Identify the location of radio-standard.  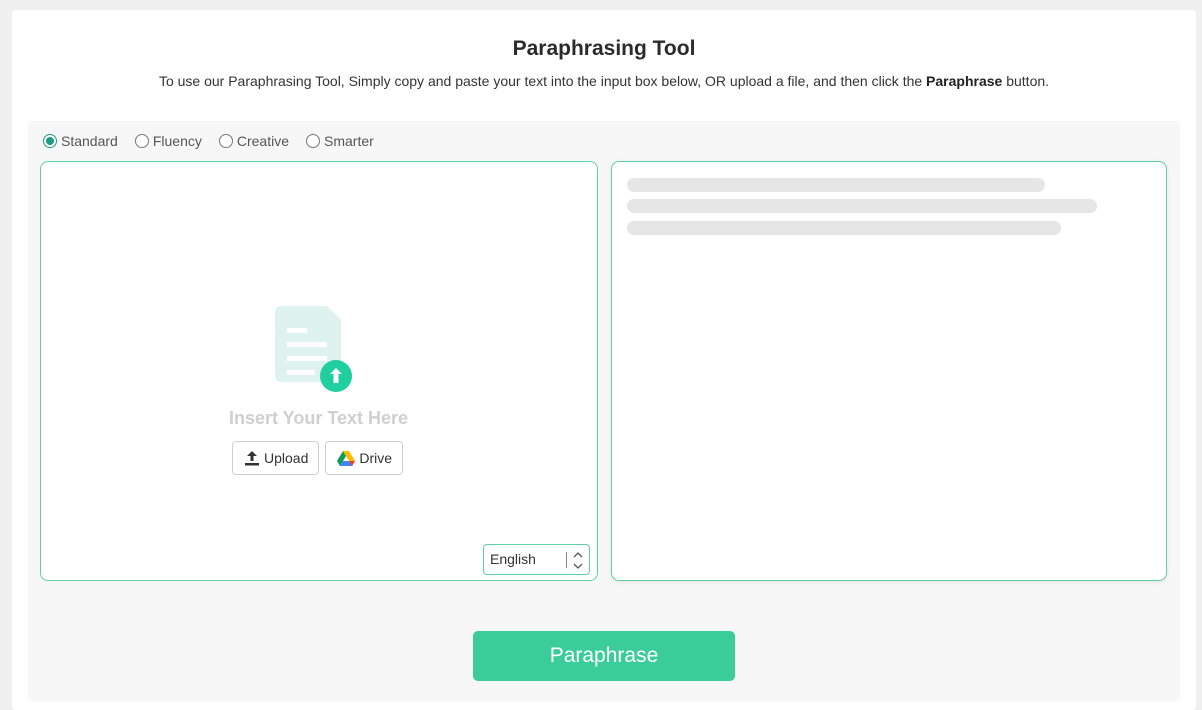
(50, 141).